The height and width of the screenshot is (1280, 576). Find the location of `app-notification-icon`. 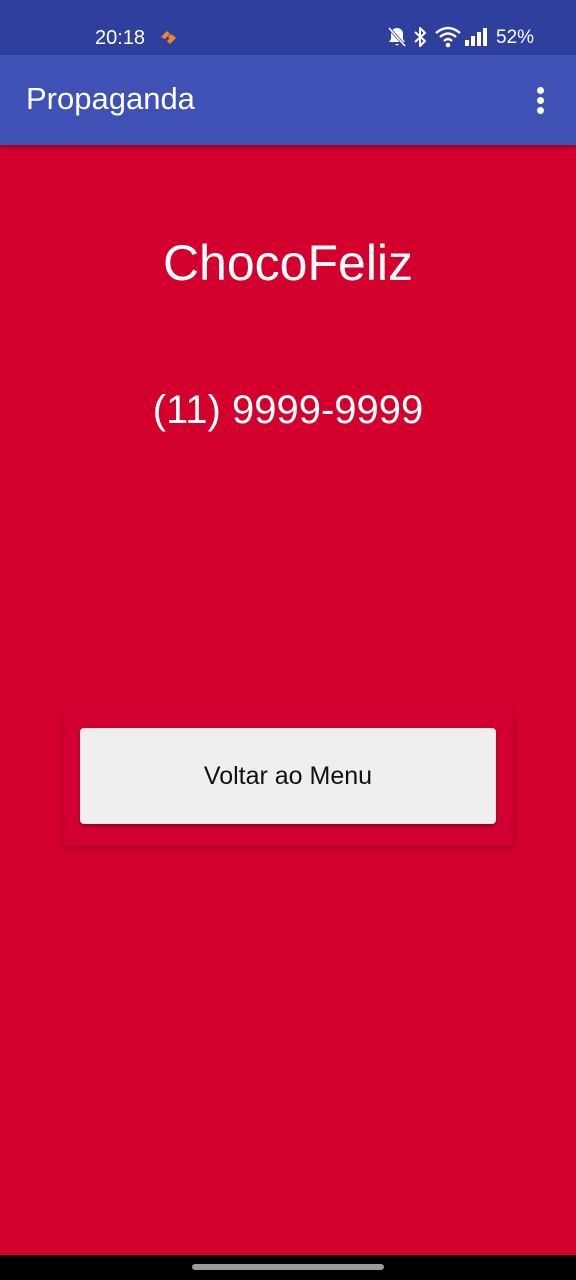

app-notification-icon is located at coordinates (168, 37).